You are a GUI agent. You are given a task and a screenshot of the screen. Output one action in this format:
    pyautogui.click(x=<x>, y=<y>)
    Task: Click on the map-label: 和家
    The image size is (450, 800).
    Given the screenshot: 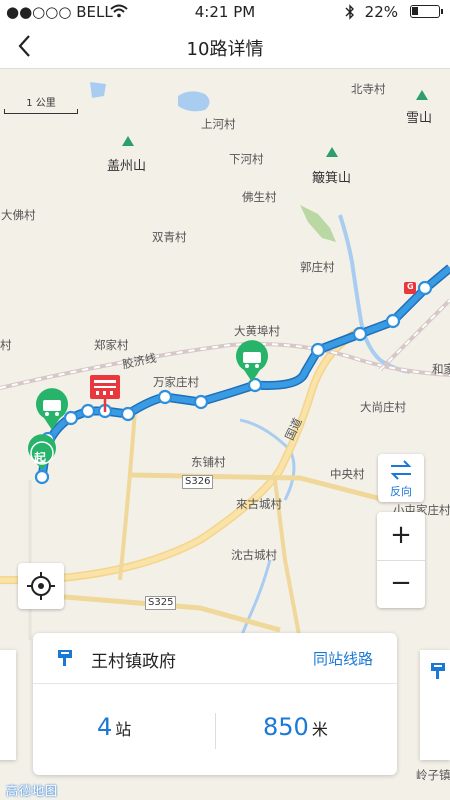 What is the action you would take?
    pyautogui.click(x=441, y=369)
    